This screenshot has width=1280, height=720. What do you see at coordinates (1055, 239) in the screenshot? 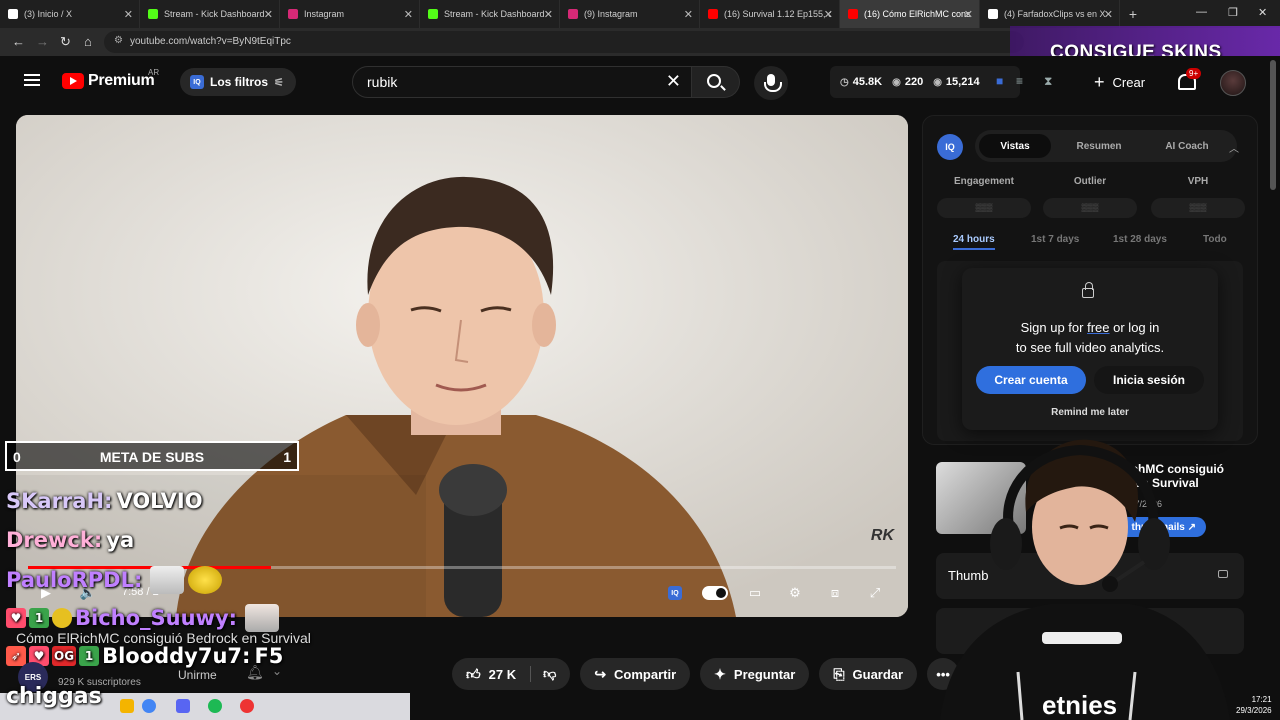
I see `period-7d: 1st 7 days` at bounding box center [1055, 239].